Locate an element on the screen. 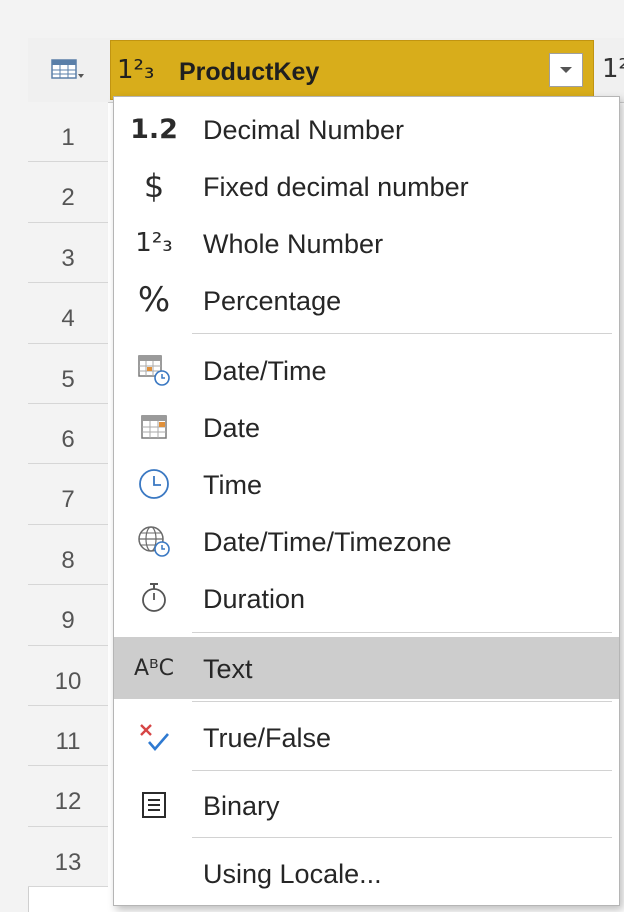  row-number-cell: 8 is located at coordinates (68, 555).